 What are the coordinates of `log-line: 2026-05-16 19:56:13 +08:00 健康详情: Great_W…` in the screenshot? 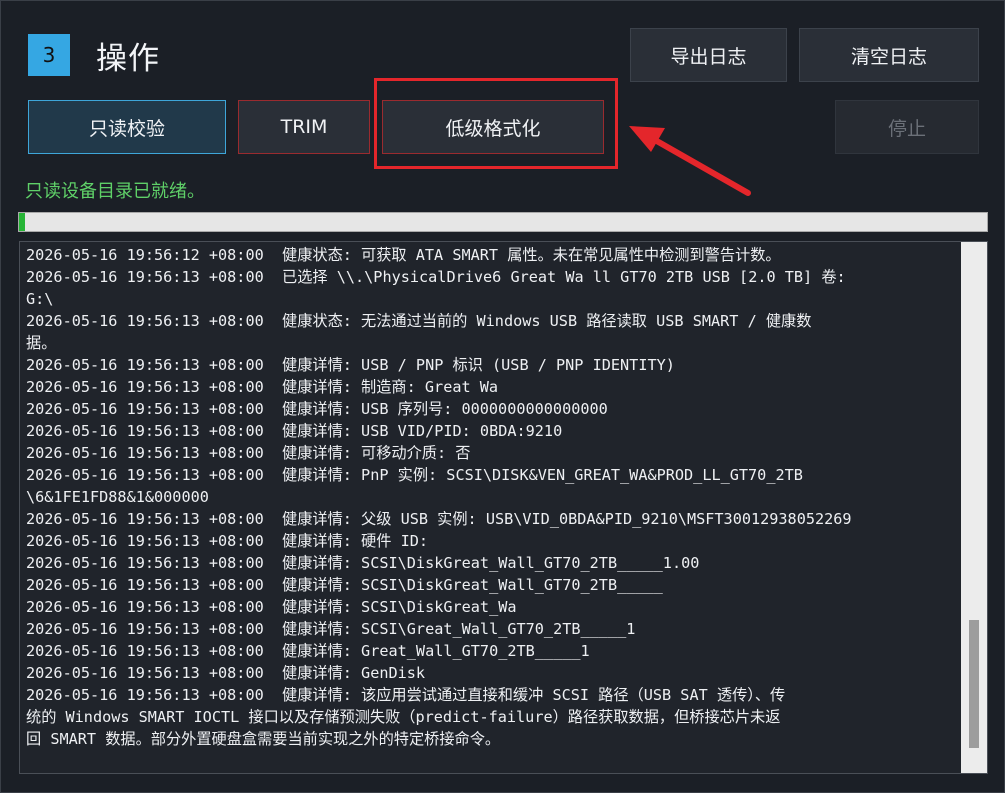 It's located at (308, 651).